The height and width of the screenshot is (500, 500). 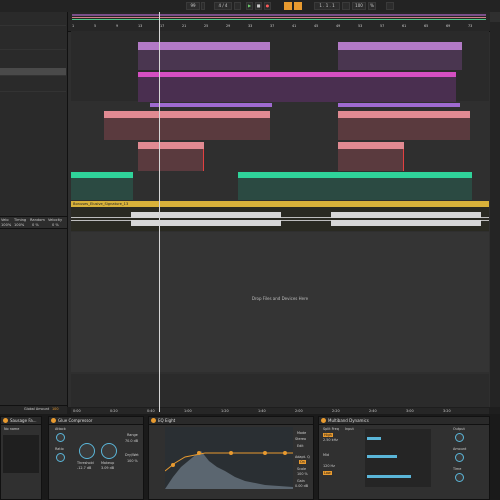 I want to click on time-knob, so click(x=459, y=477).